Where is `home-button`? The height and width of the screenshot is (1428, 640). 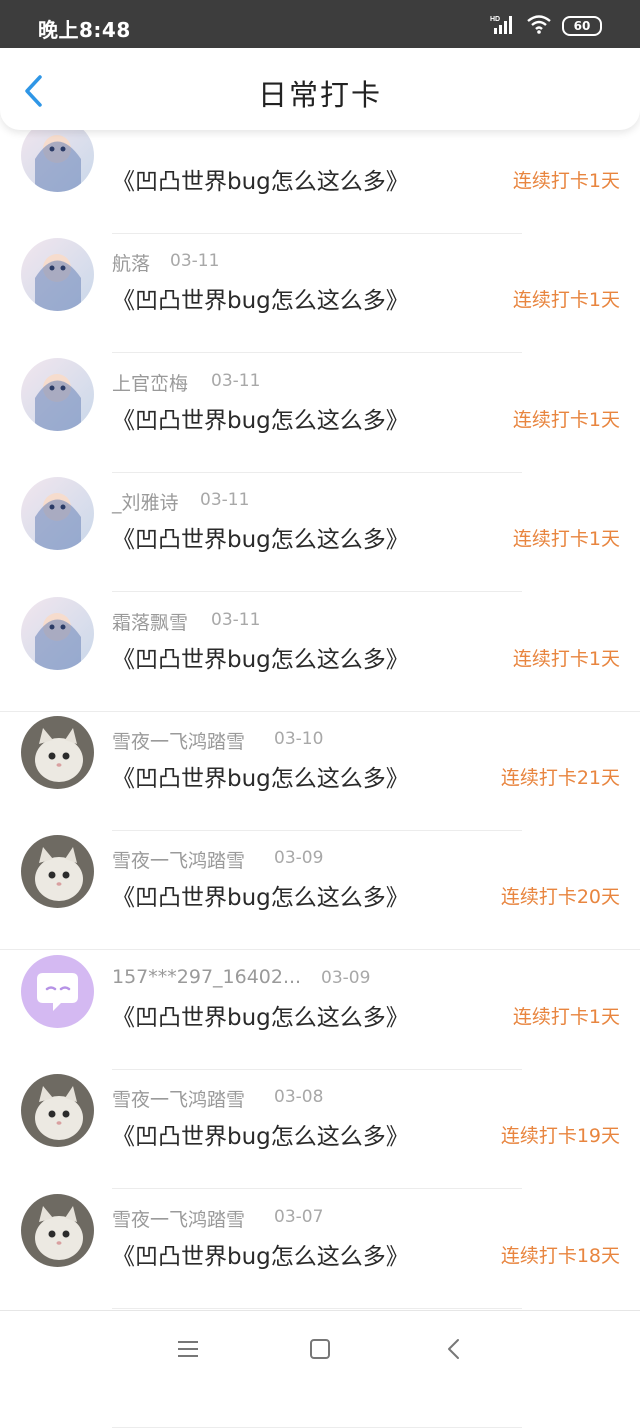
home-button is located at coordinates (320, 1349).